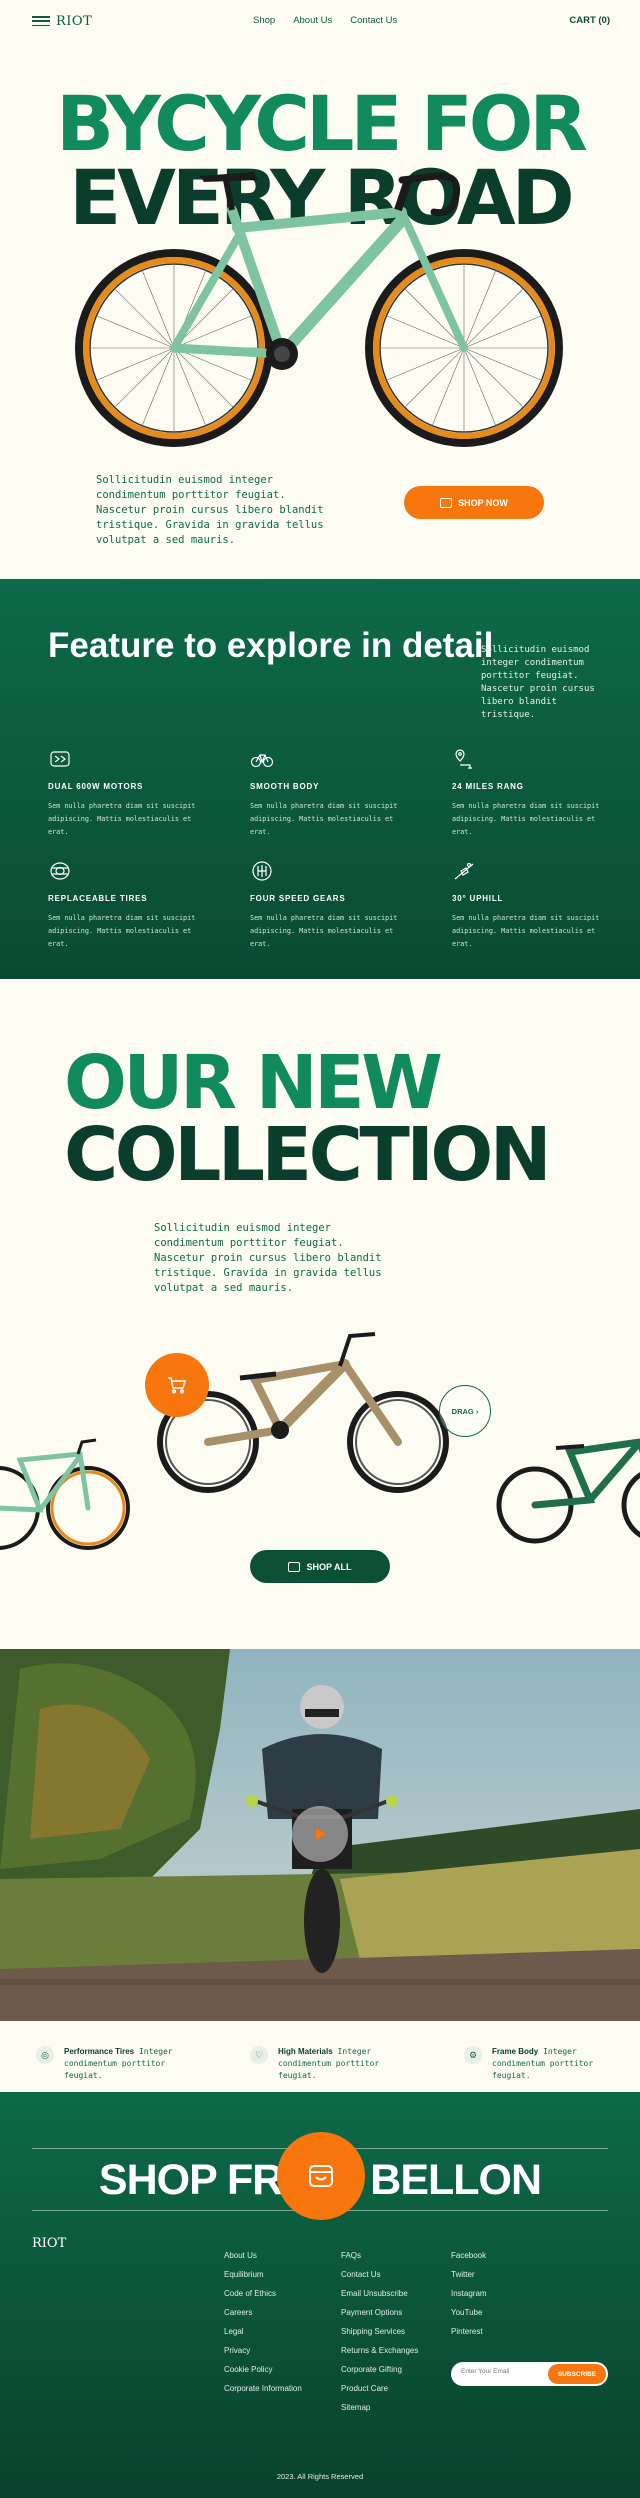  What do you see at coordinates (477, 1411) in the screenshot?
I see `arrow-right-icon: ›` at bounding box center [477, 1411].